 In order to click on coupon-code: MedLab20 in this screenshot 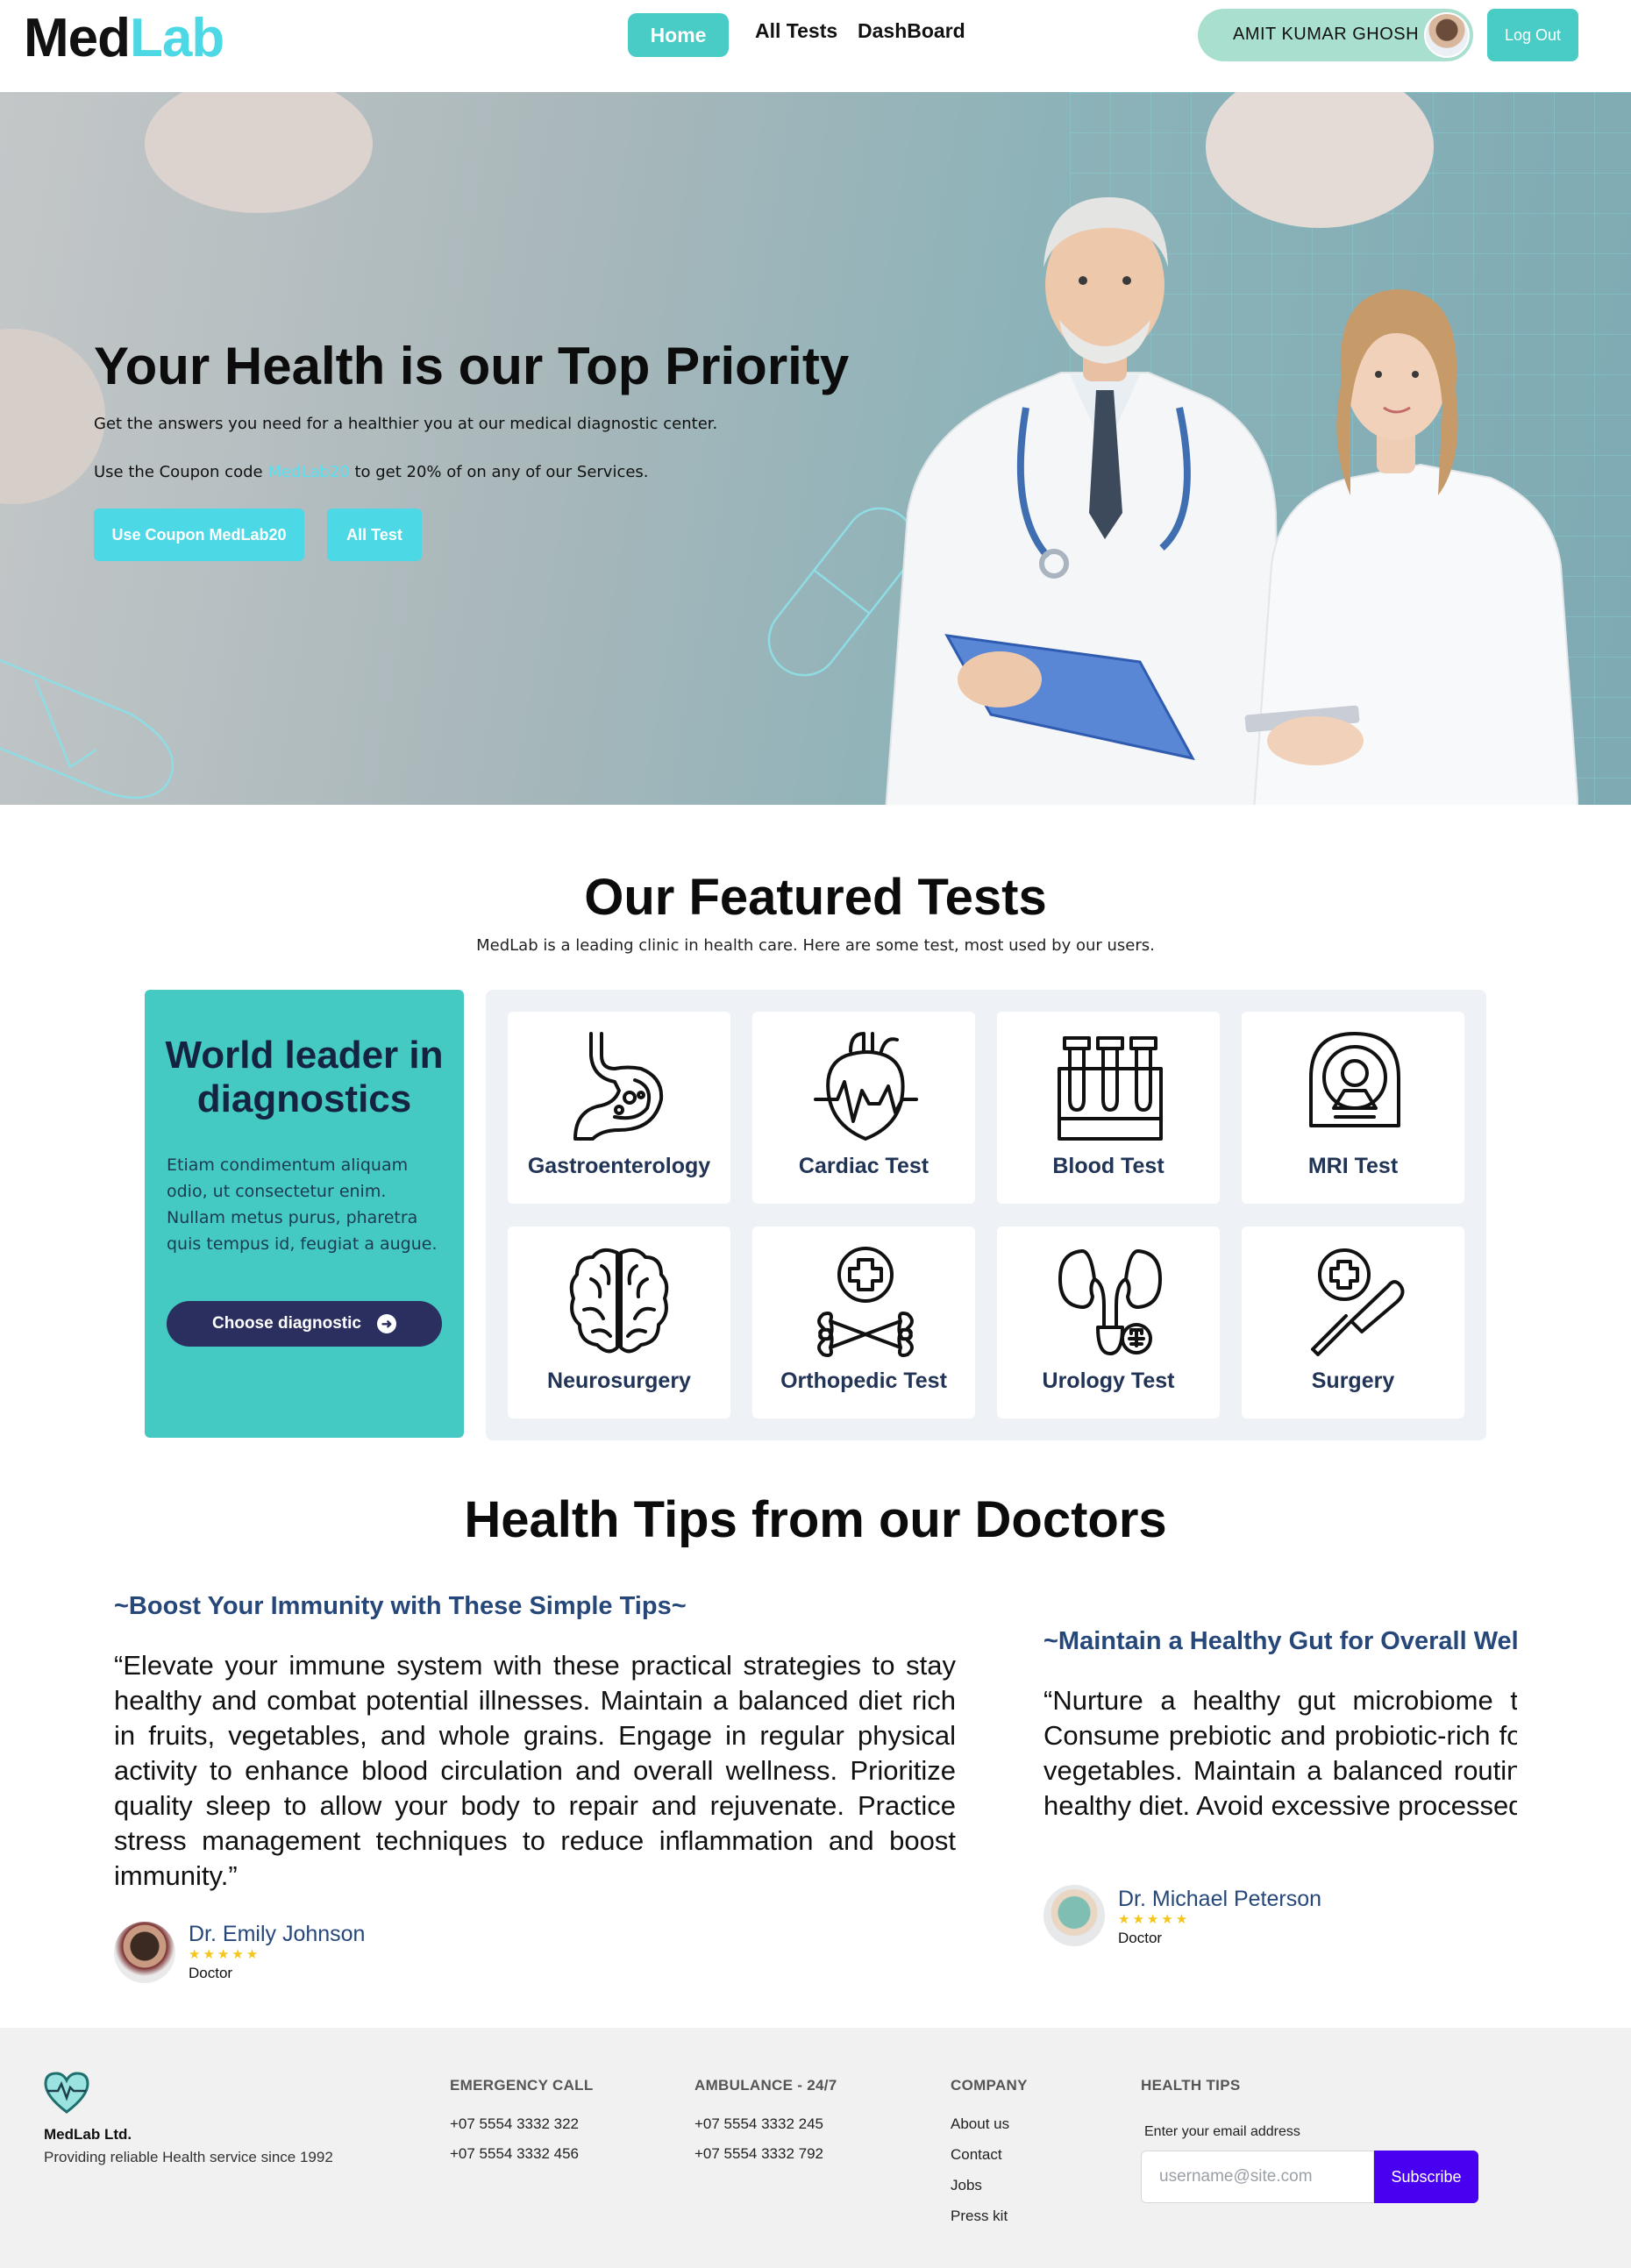, I will do `click(308, 472)`.